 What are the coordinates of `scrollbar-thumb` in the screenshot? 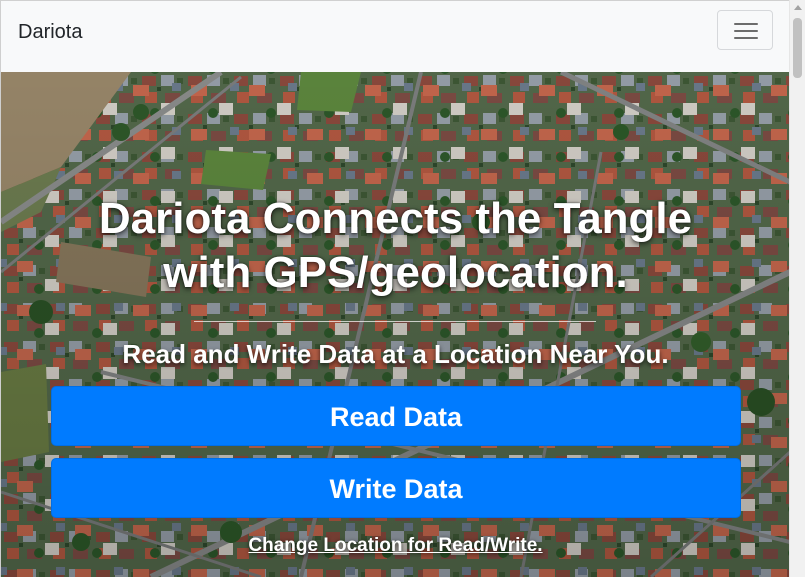 It's located at (797, 48).